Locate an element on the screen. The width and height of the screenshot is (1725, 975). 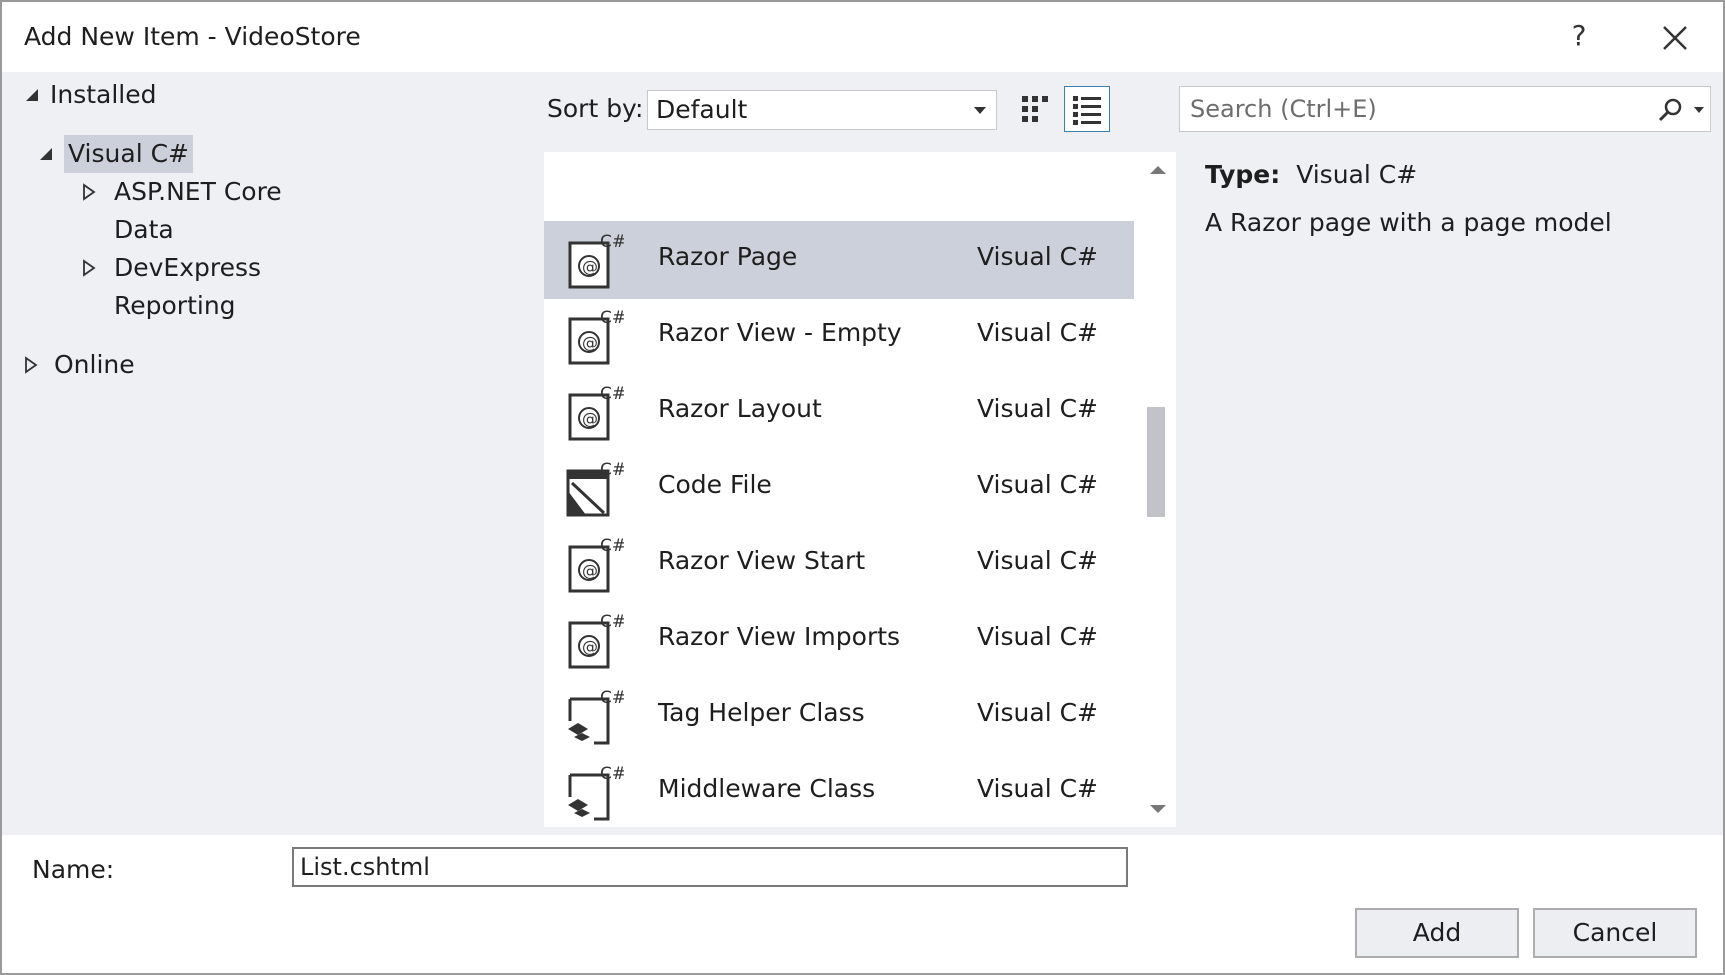
search-box is located at coordinates (1445, 109).